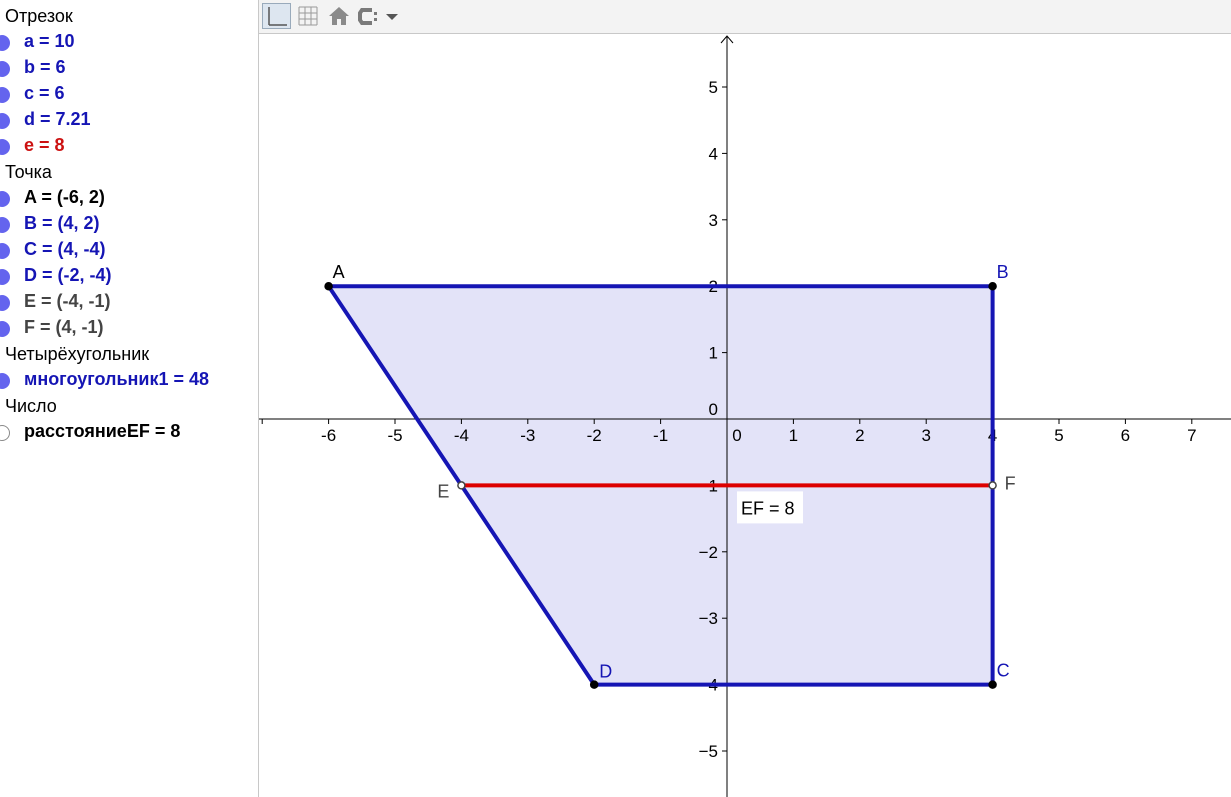 Image resolution: width=1231 pixels, height=797 pixels. Describe the element at coordinates (28, 172) in the screenshot. I see `category-point: Точка` at that location.